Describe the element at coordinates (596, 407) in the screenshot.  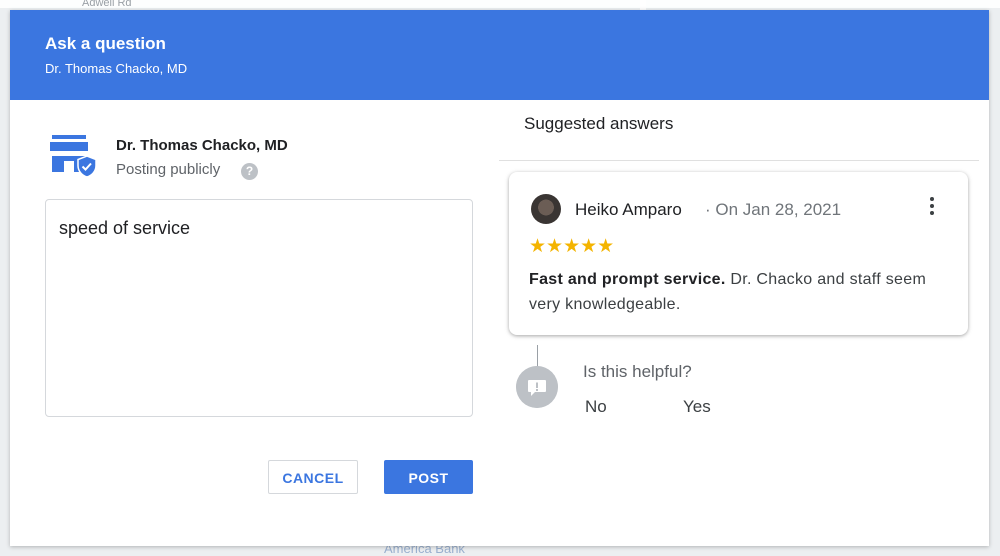
I see `helpful-no-button: No` at that location.